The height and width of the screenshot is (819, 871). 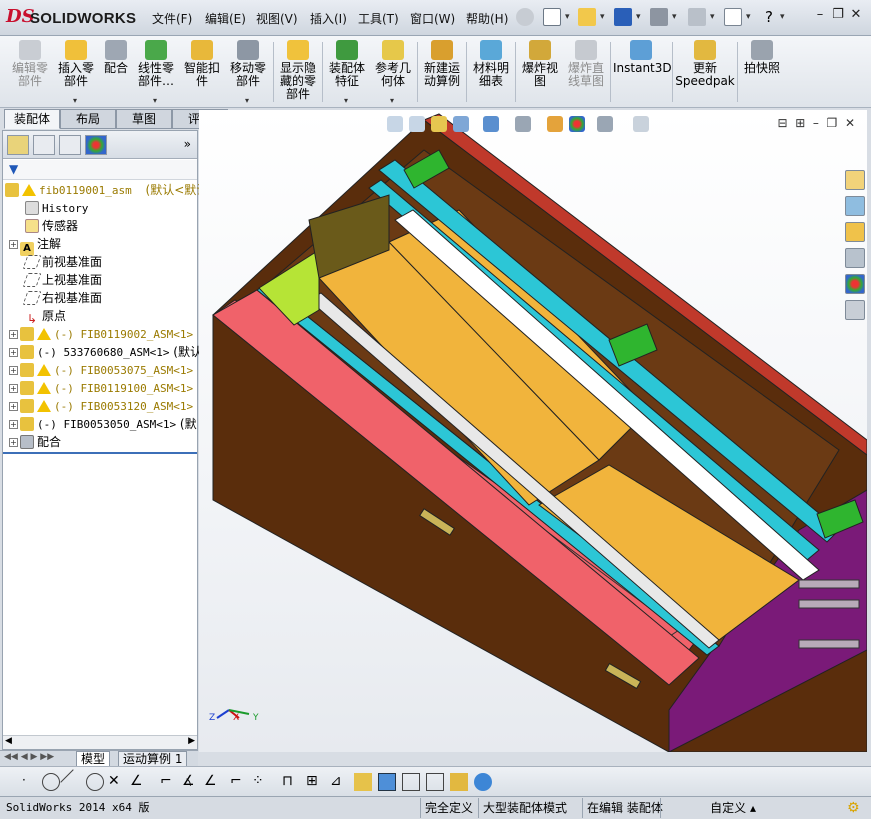 I want to click on tree-right-plane: 右视基准面, so click(x=62, y=298).